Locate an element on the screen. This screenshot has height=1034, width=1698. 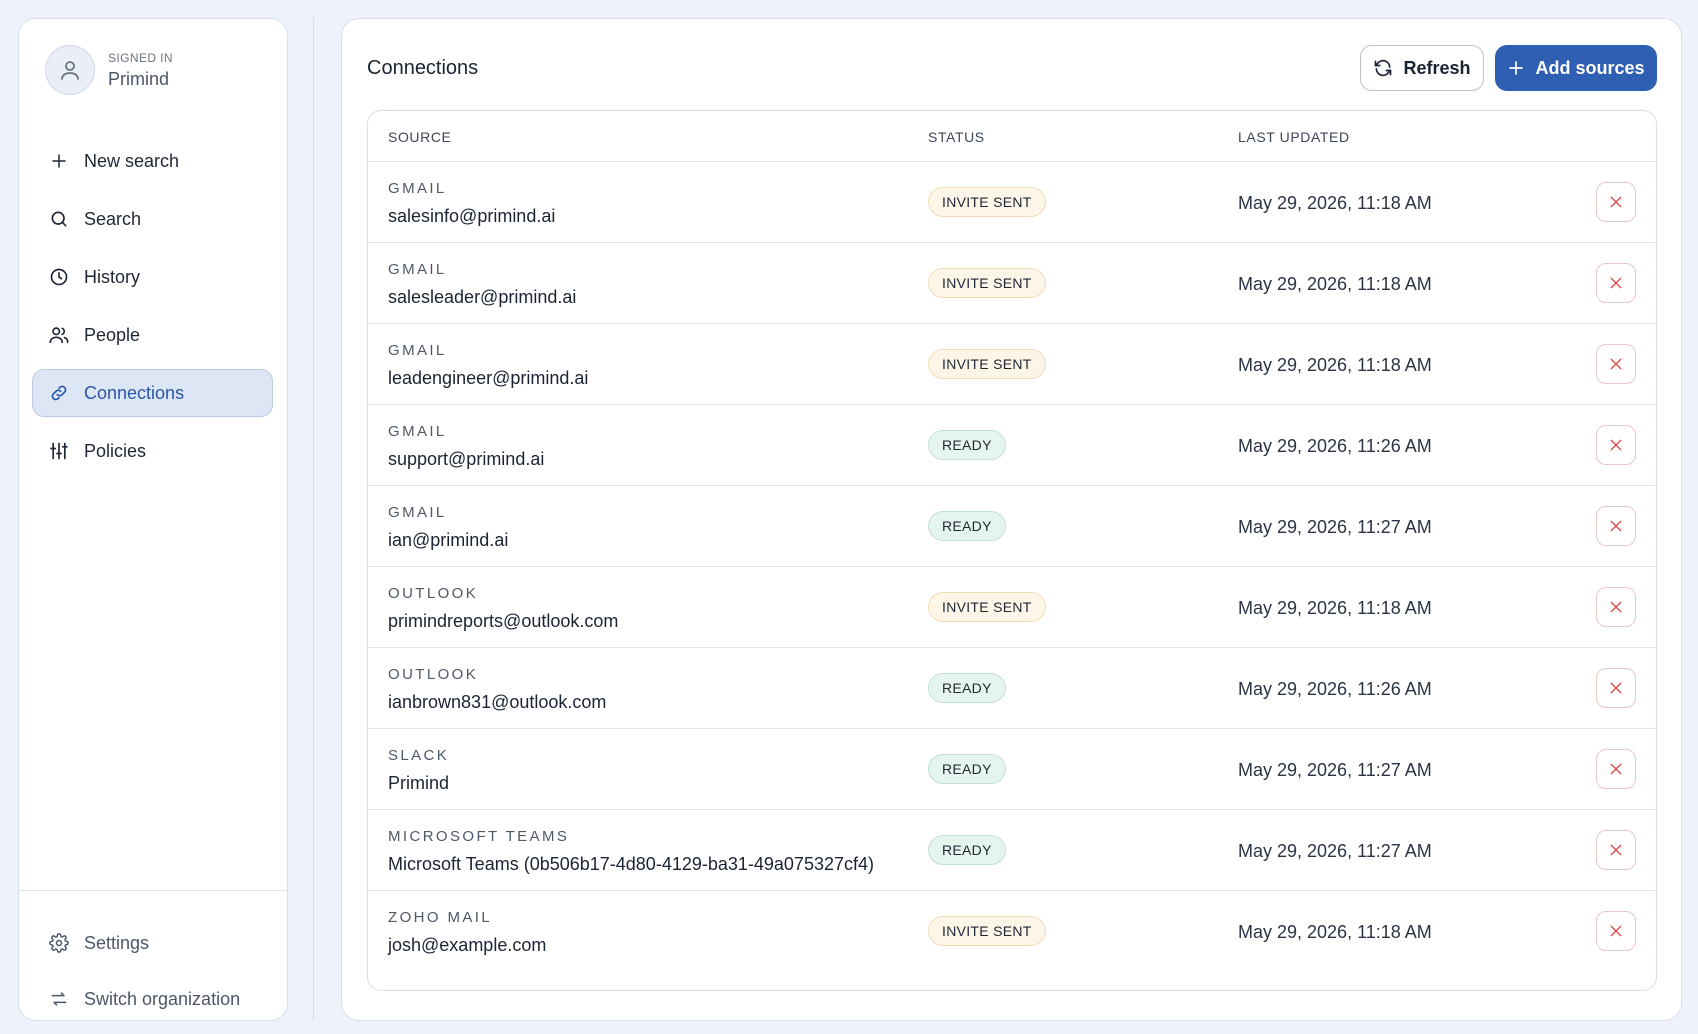
sliders-icon is located at coordinates (59, 451).